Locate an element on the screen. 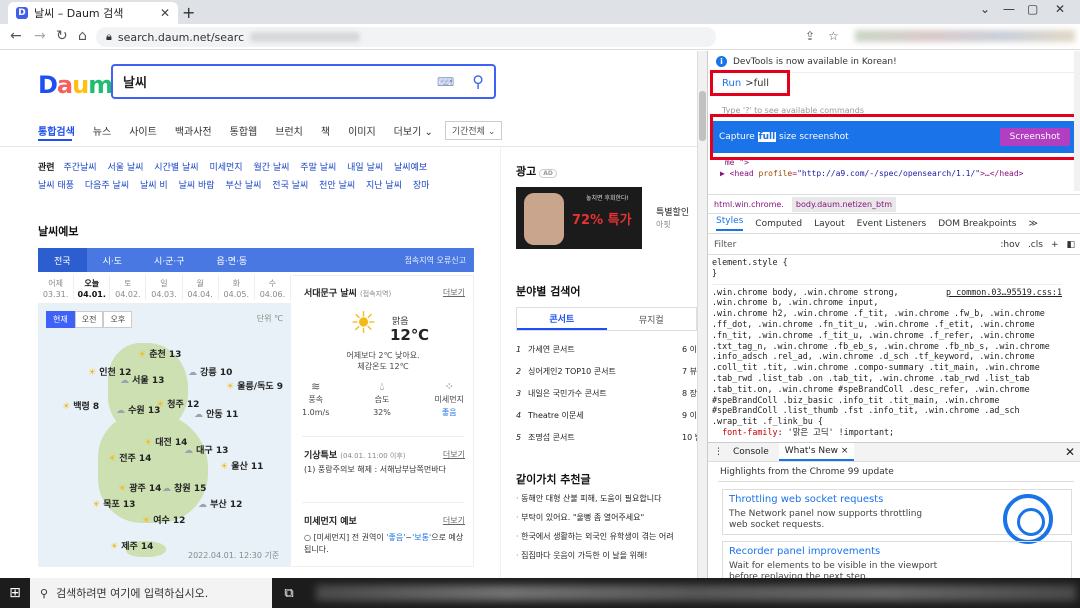 This screenshot has height=608, width=1080. back-icon: ← is located at coordinates (16, 36).